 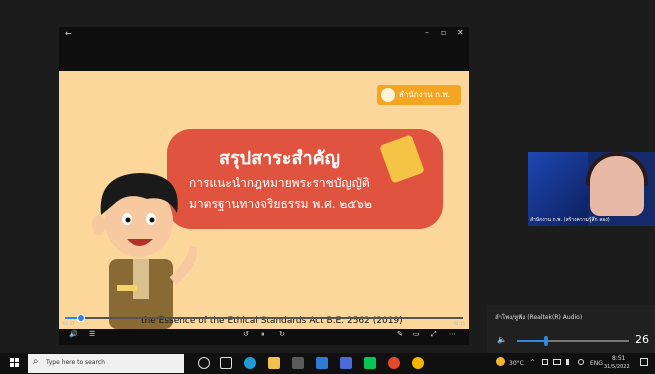 What do you see at coordinates (644, 362) in the screenshot?
I see `notifications-icon` at bounding box center [644, 362].